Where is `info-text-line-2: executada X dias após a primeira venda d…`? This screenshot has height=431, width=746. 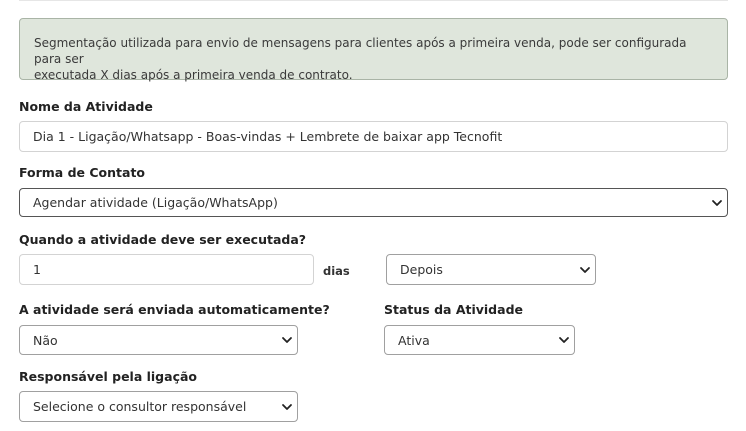
info-text-line-2: executada X dias após a primeira venda d… is located at coordinates (193, 75).